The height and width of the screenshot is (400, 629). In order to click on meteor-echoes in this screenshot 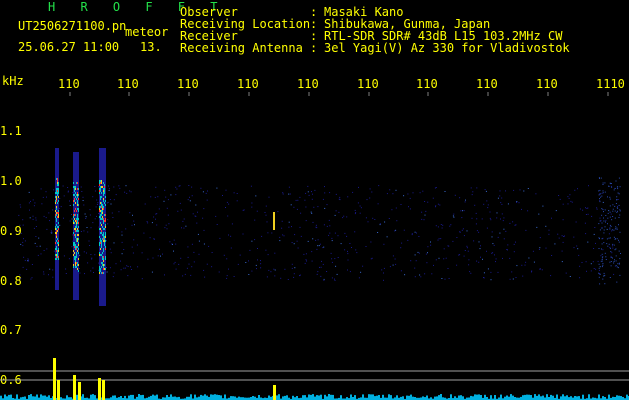, I will do `click(165, 227)`.